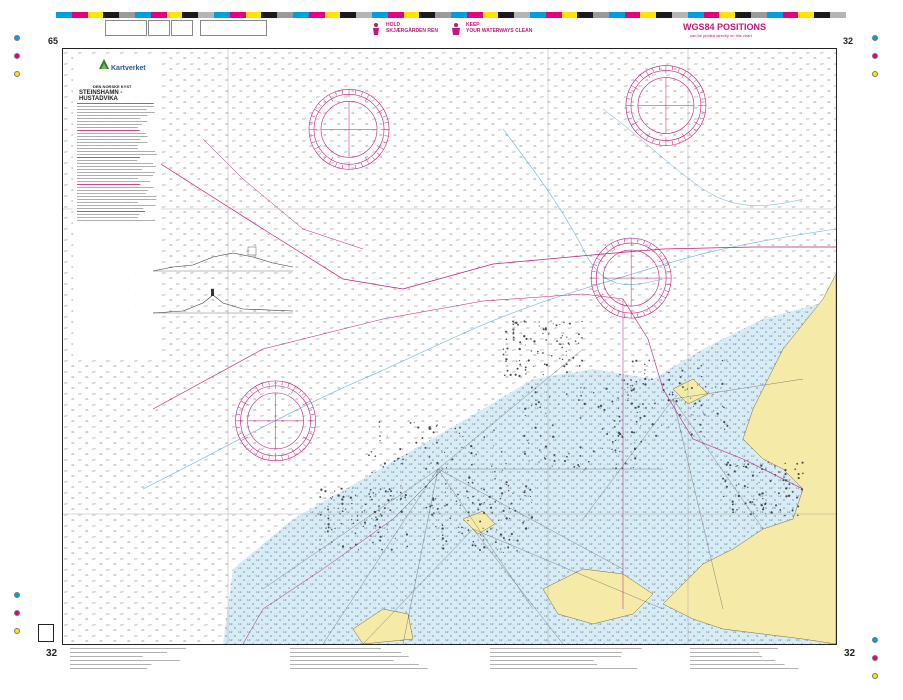  What do you see at coordinates (101, 96) in the screenshot?
I see `chart-title: STEINSHAMN - HUSTADVIKA` at bounding box center [101, 96].